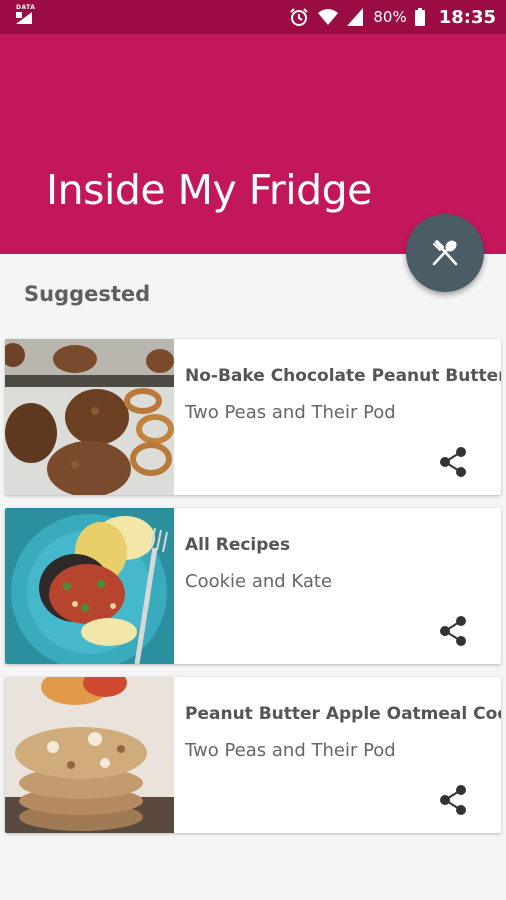 This screenshot has width=506, height=900. I want to click on page-title: Inside My Fridge, so click(209, 190).